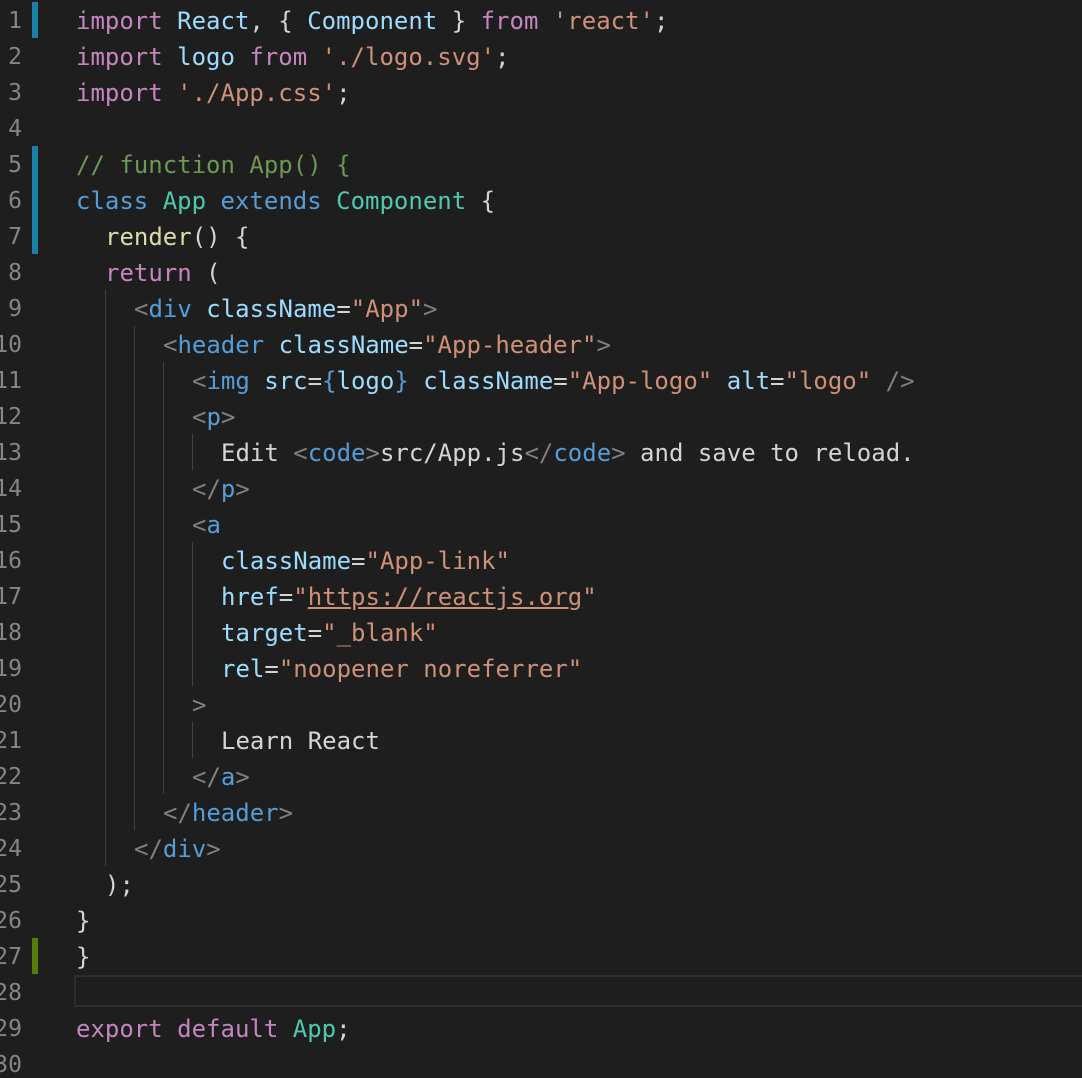 The height and width of the screenshot is (1078, 1082). What do you see at coordinates (541, 704) in the screenshot?
I see `code-line: 20 >` at bounding box center [541, 704].